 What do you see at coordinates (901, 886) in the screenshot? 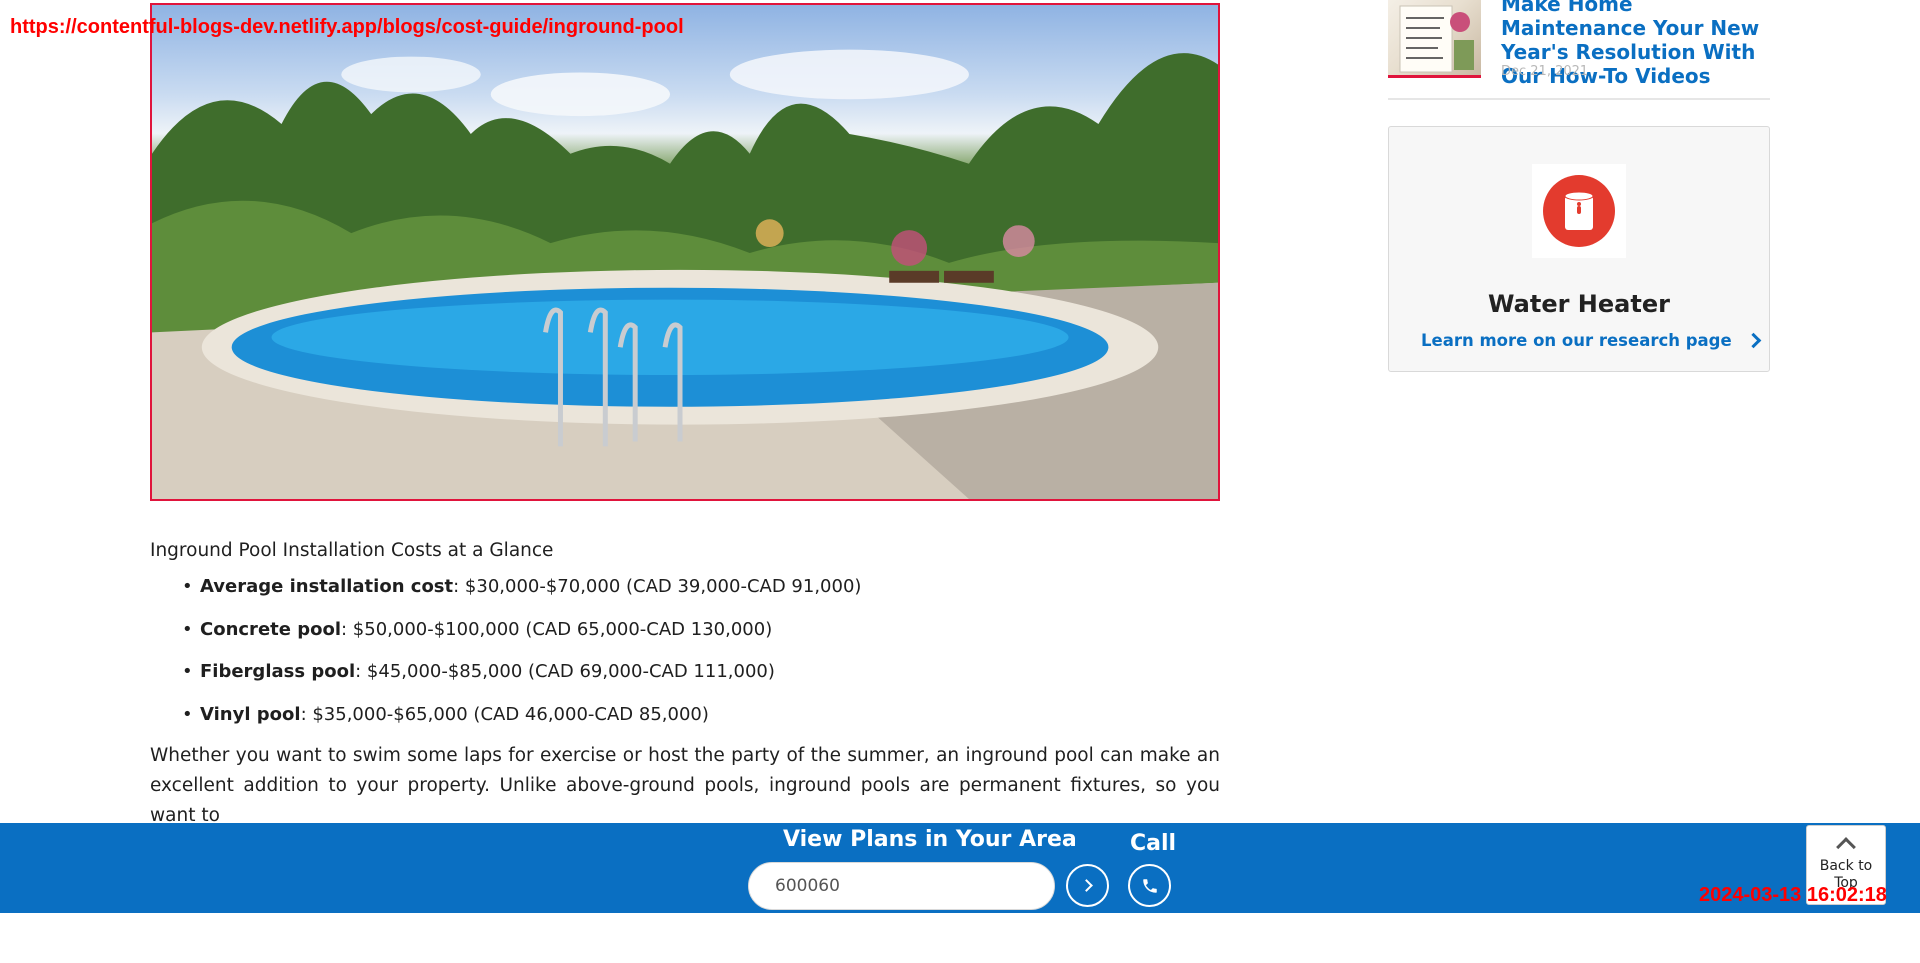
I see `zip-code-input` at bounding box center [901, 886].